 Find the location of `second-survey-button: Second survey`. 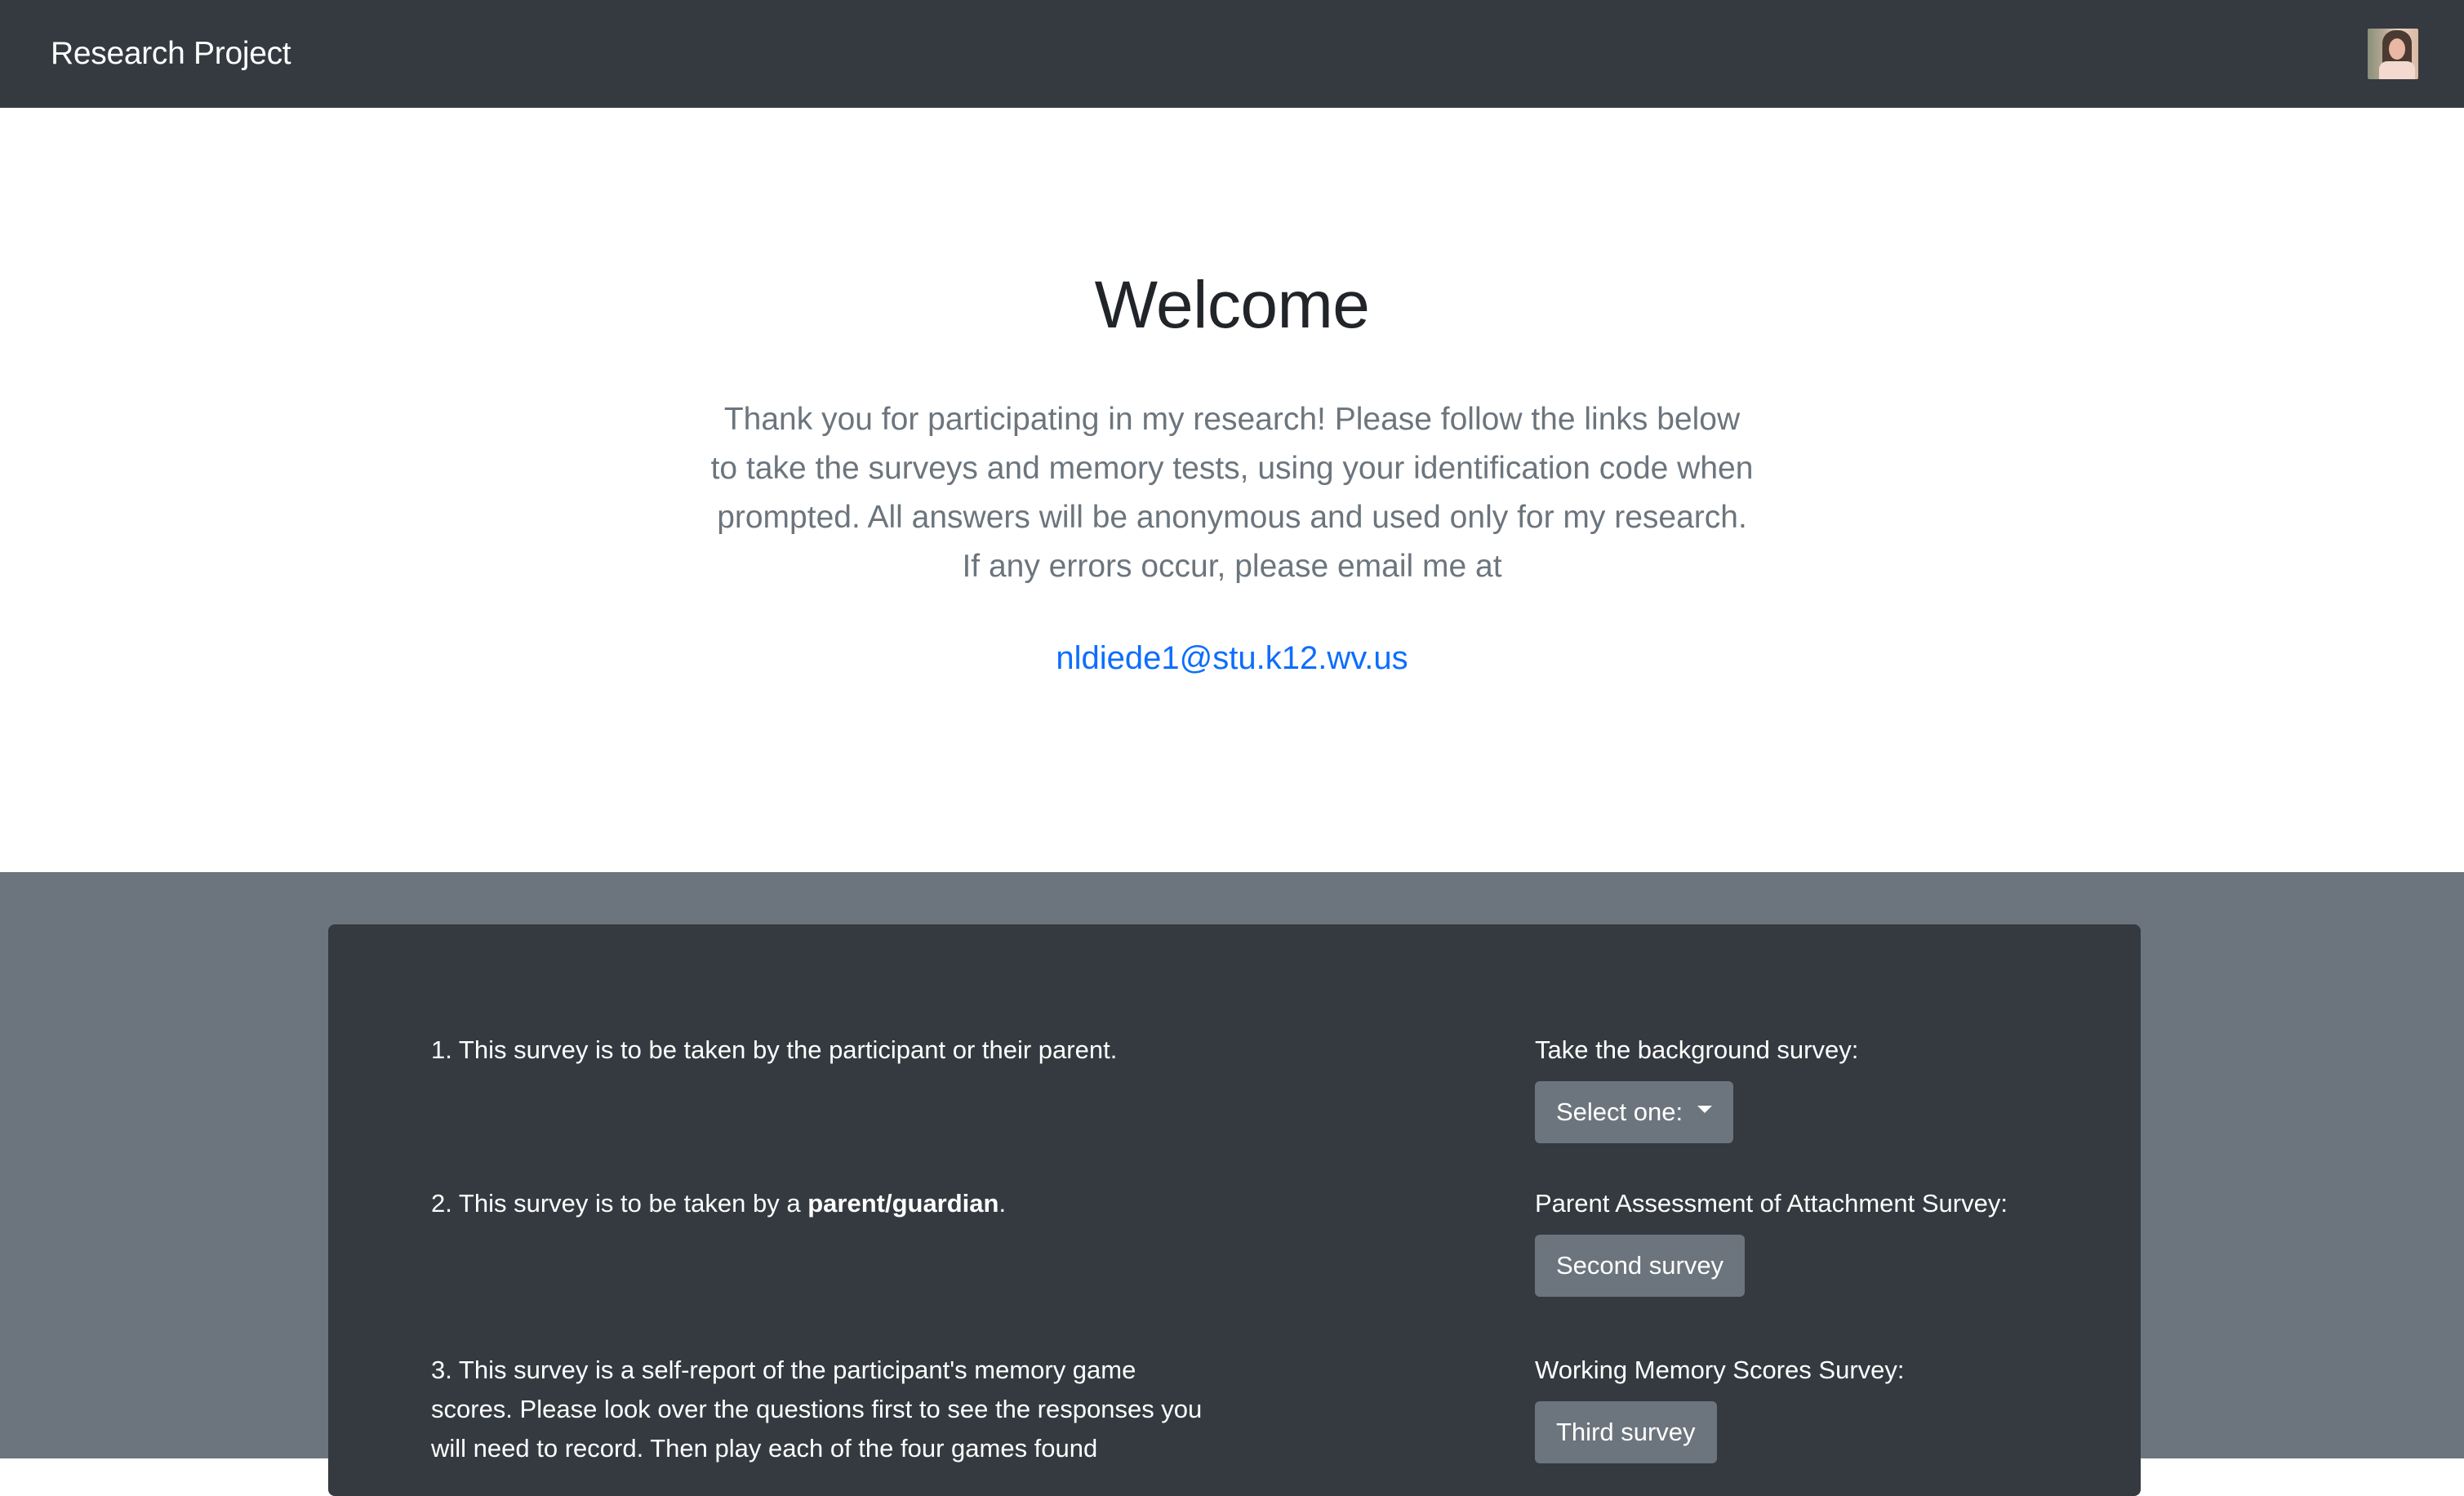

second-survey-button: Second survey is located at coordinates (1641, 1266).